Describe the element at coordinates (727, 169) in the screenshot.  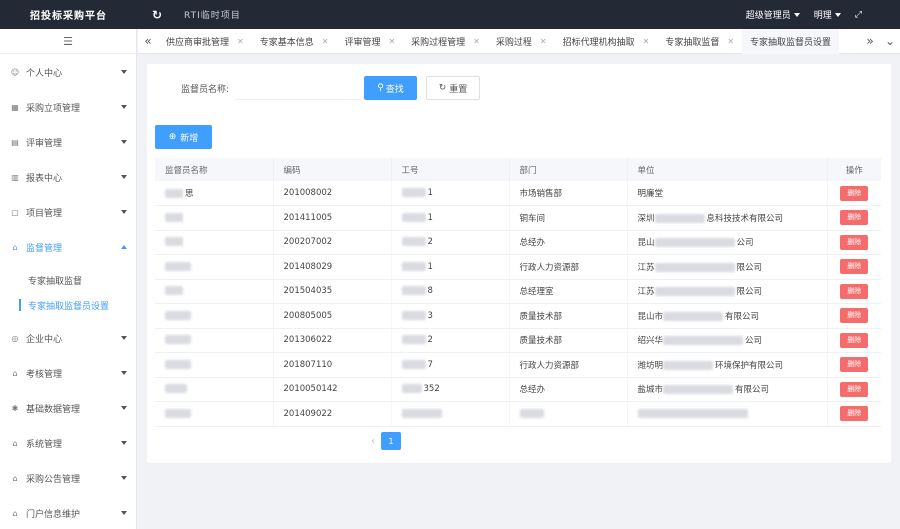
I see `column-header: 单位` at that location.